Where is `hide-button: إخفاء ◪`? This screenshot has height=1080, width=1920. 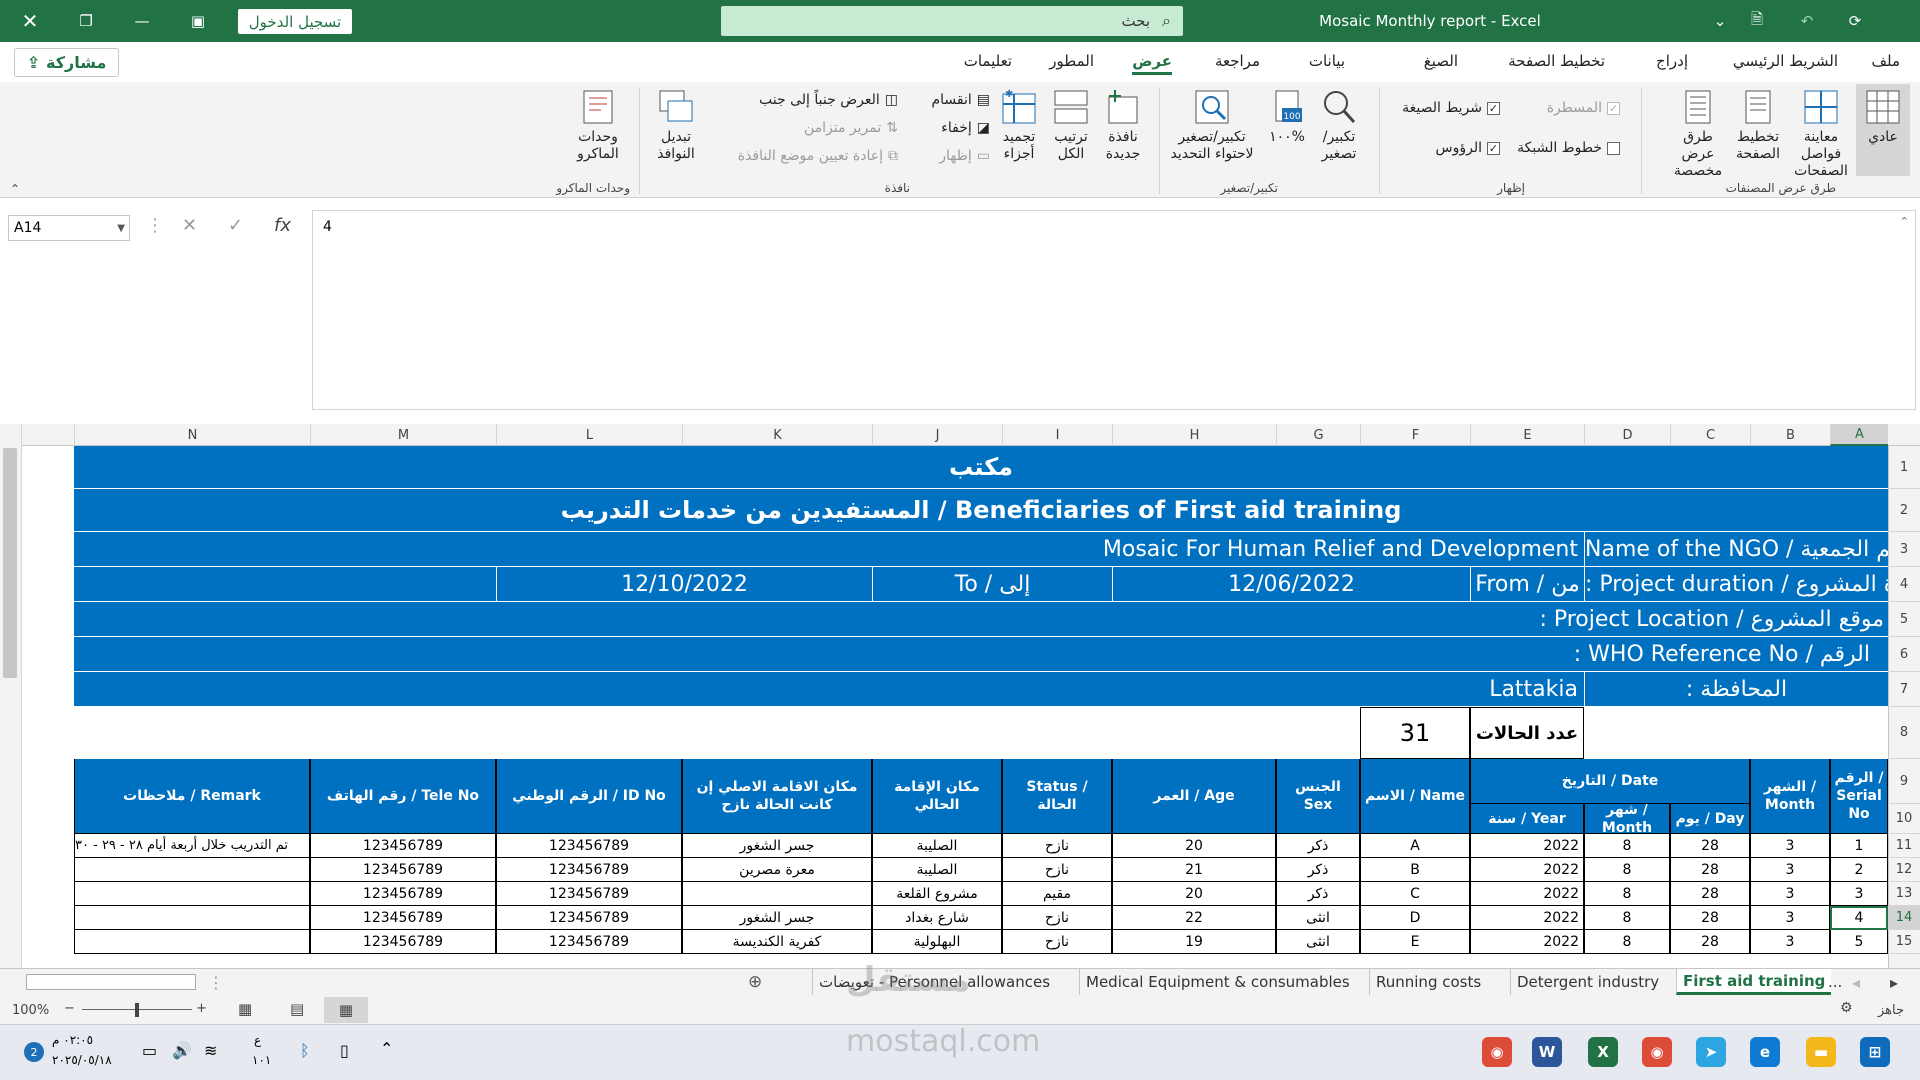 hide-button: إخفاء ◪ is located at coordinates (965, 128).